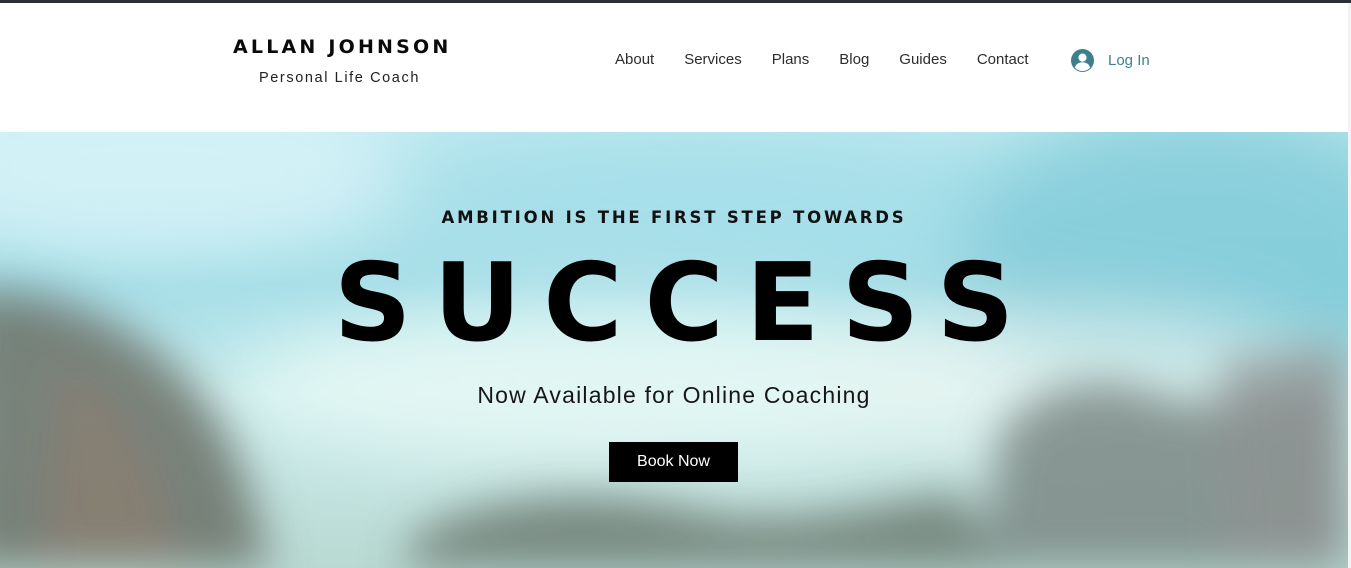 This screenshot has width=1351, height=568. Describe the element at coordinates (1129, 60) in the screenshot. I see `login-label: Log In` at that location.